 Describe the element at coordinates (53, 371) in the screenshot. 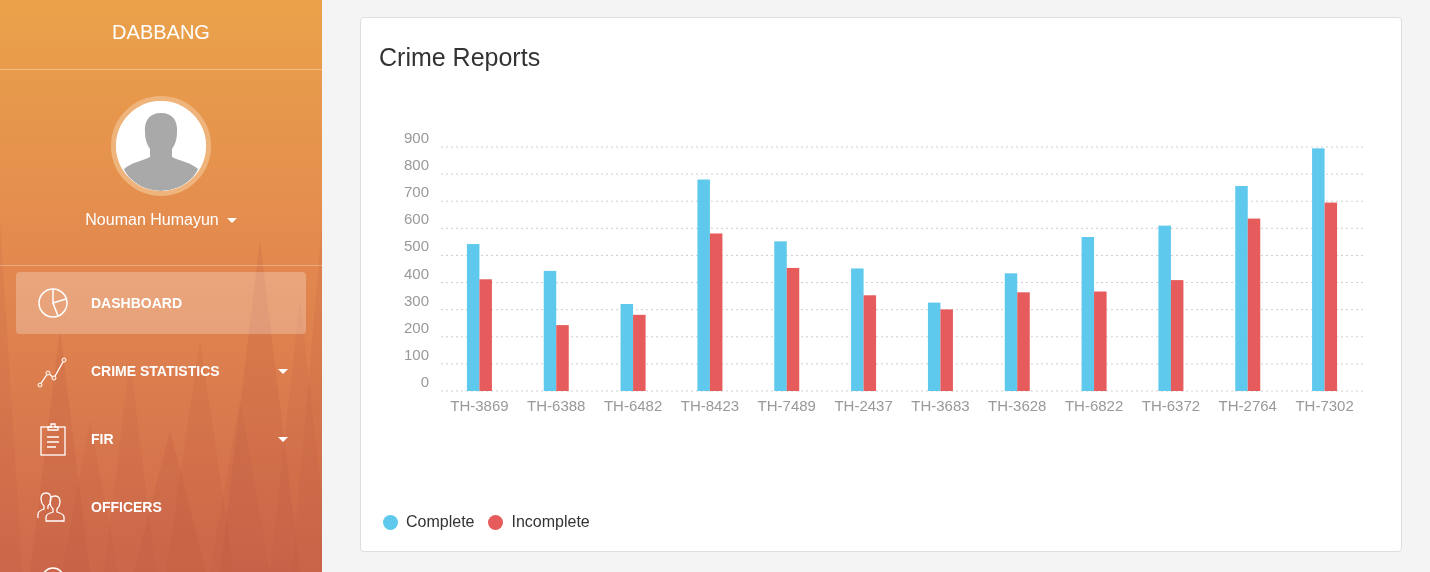

I see `line-chart-icon` at that location.